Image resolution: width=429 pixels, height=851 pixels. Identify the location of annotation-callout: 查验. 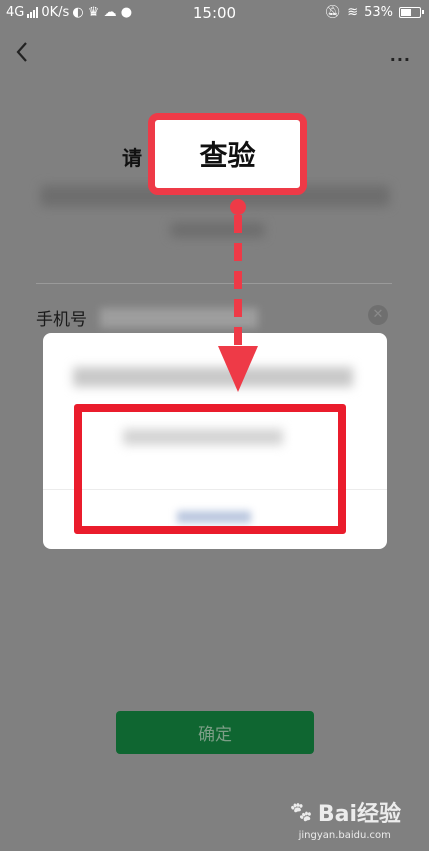
(227, 154).